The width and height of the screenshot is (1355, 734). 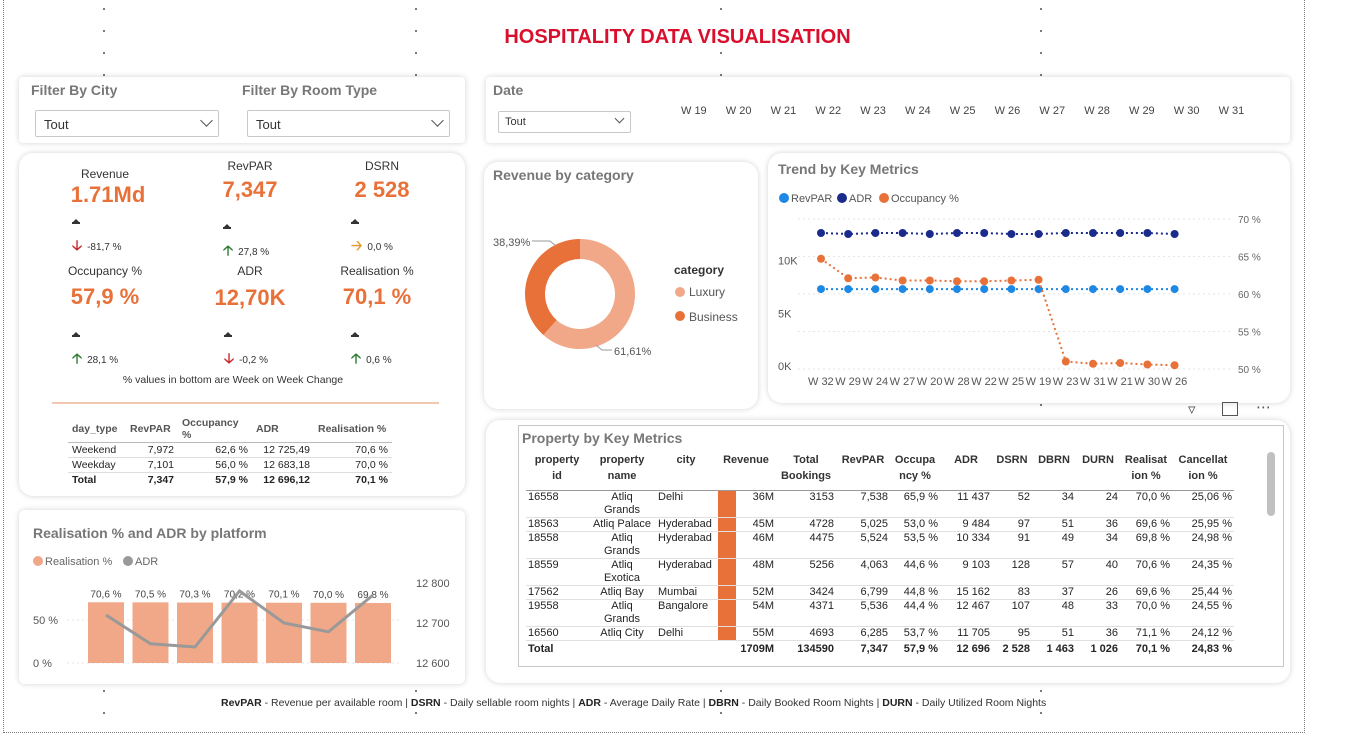 I want to click on week-option: W 30, so click(x=1187, y=111).